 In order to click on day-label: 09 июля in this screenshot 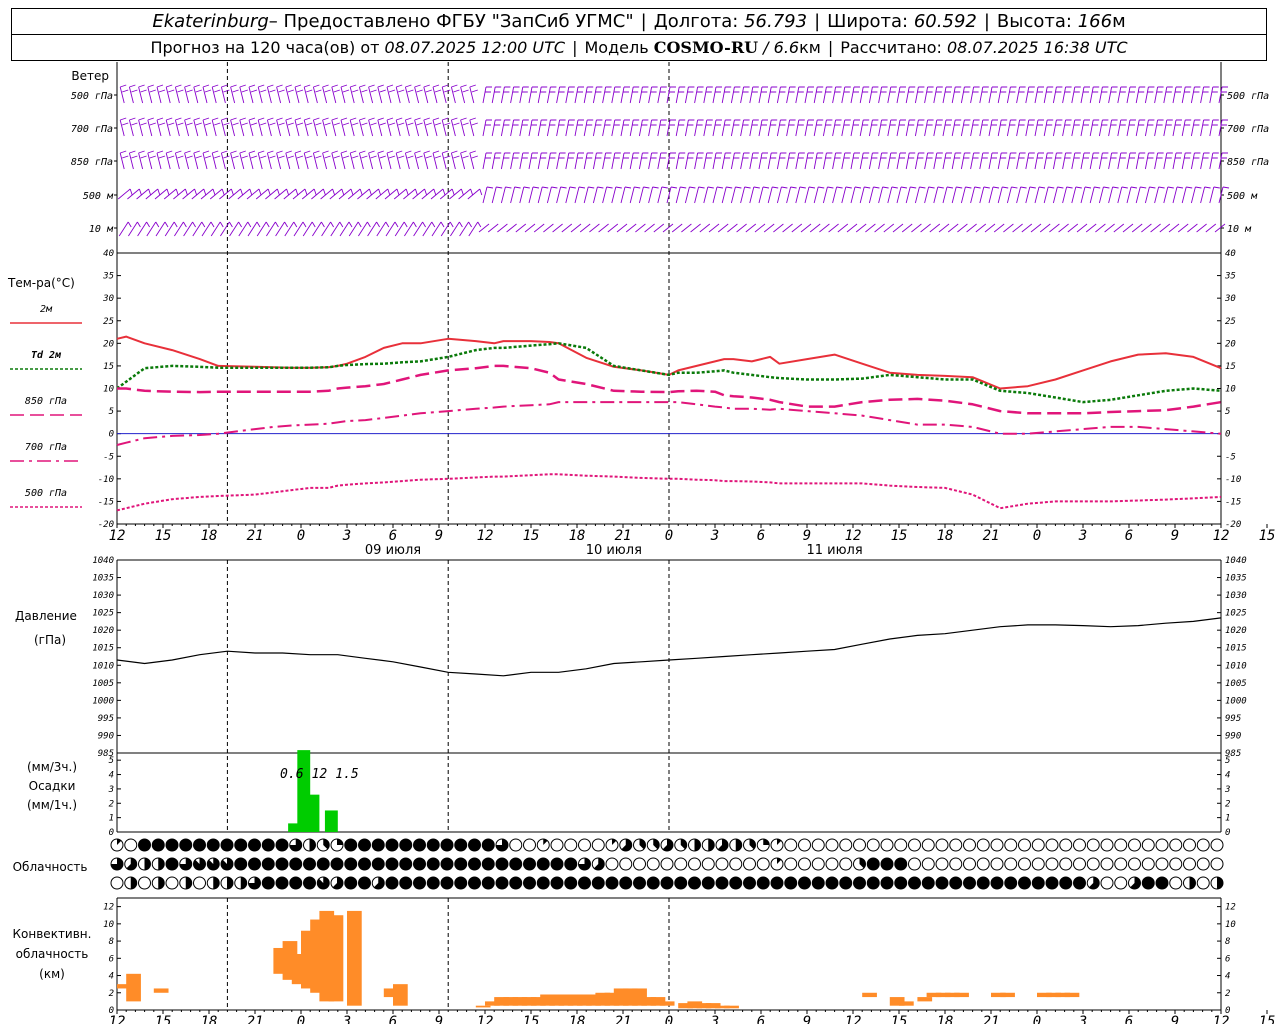, I will do `click(393, 550)`.